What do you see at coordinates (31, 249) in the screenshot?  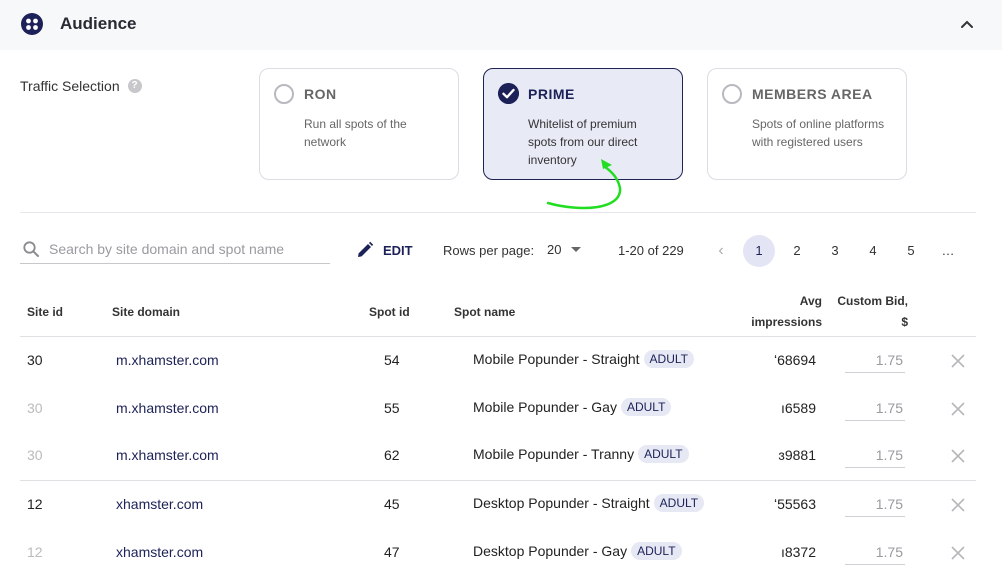 I see `search-icon` at bounding box center [31, 249].